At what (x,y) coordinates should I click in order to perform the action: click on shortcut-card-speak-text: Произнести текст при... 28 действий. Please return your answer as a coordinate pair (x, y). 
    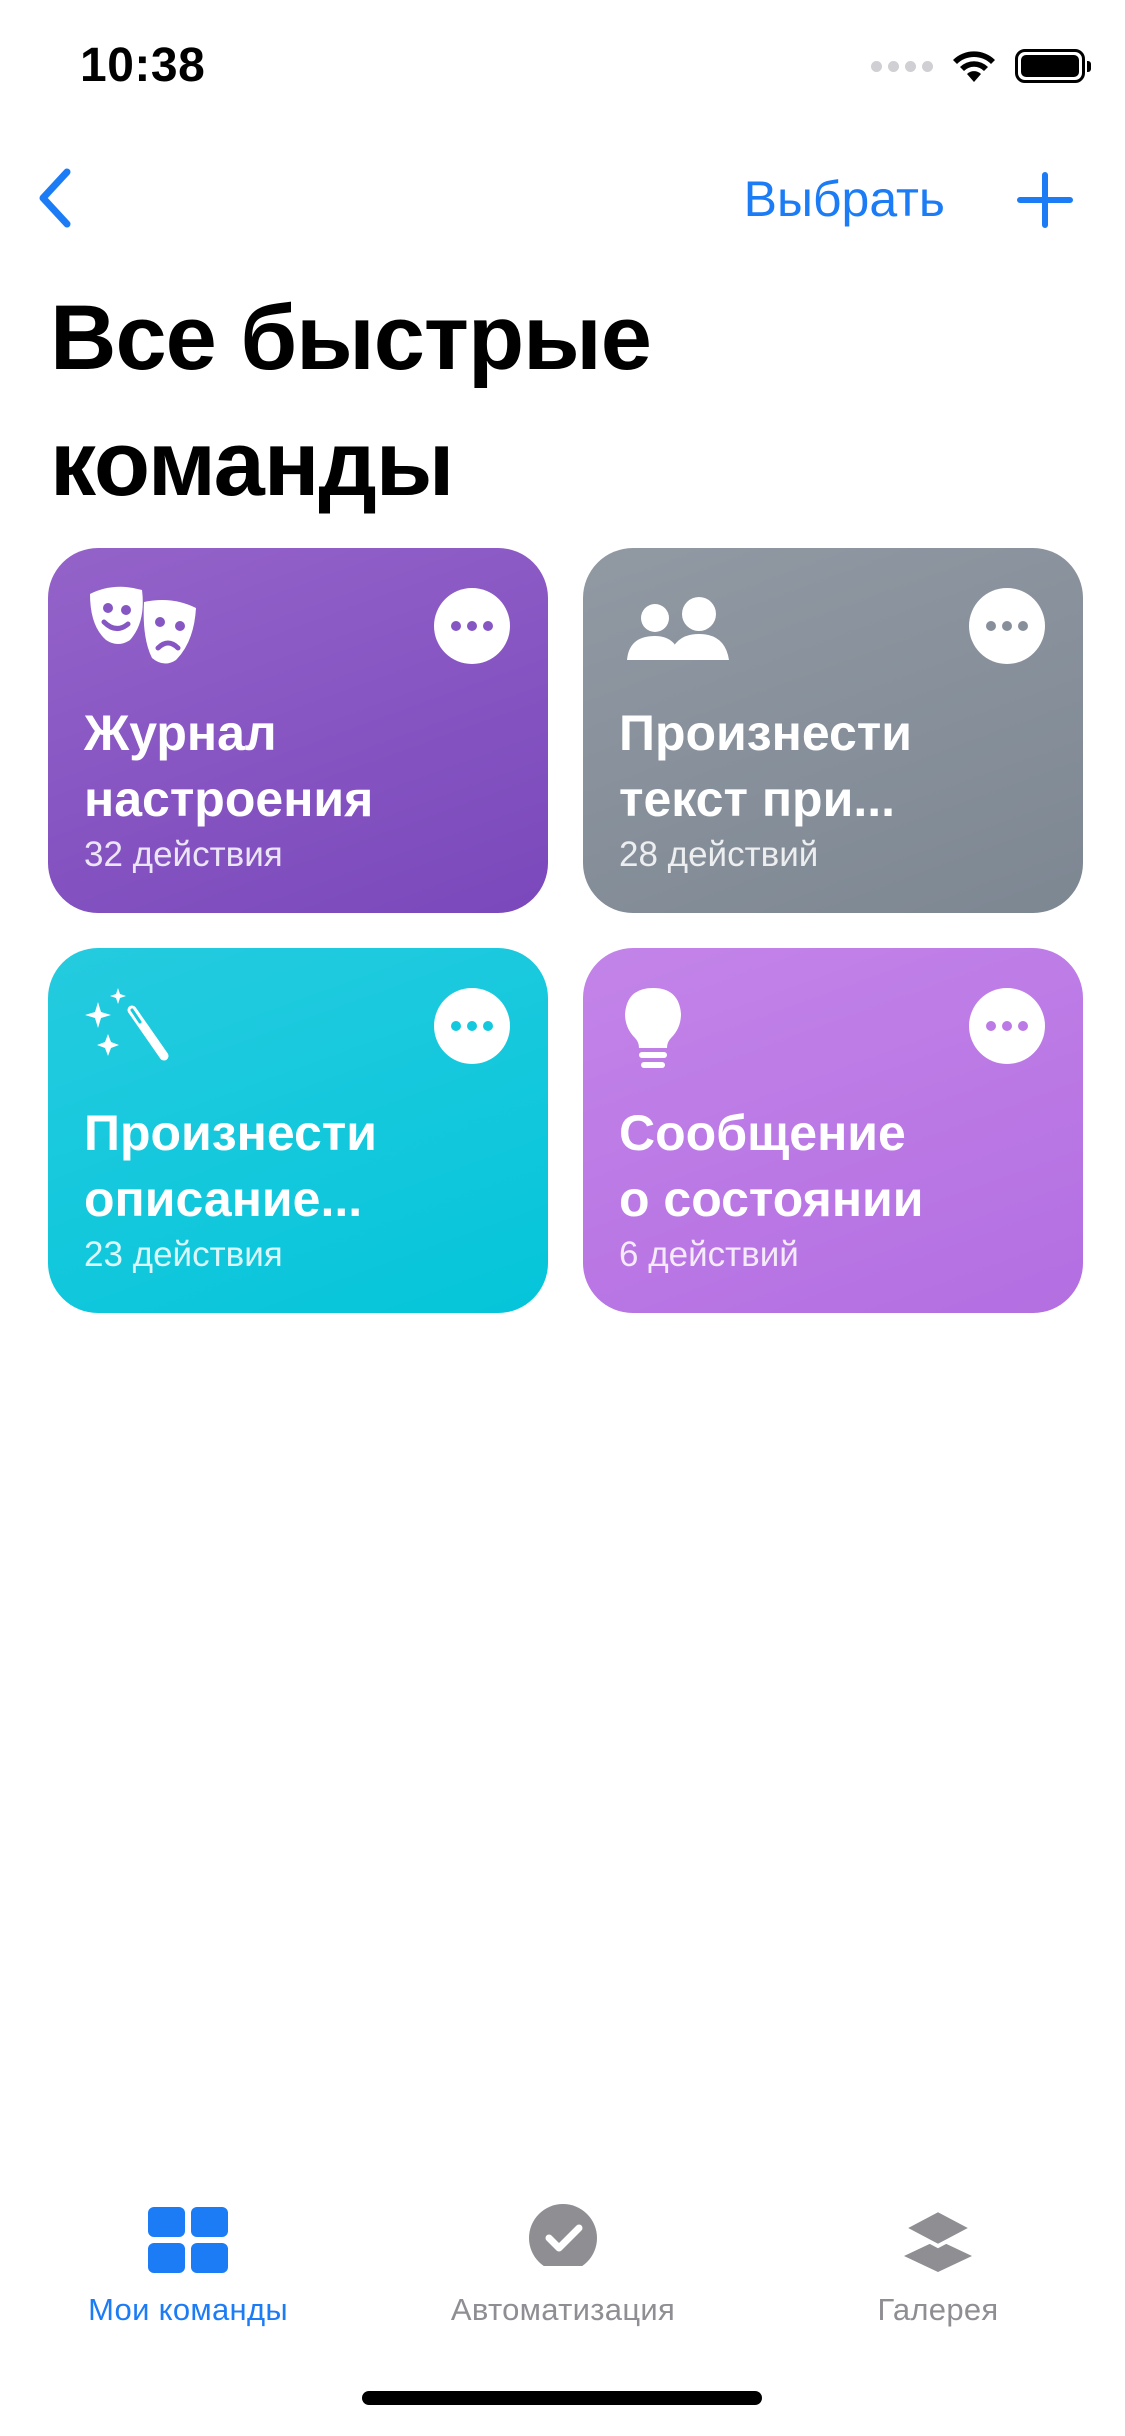
    Looking at the image, I should click on (833, 730).